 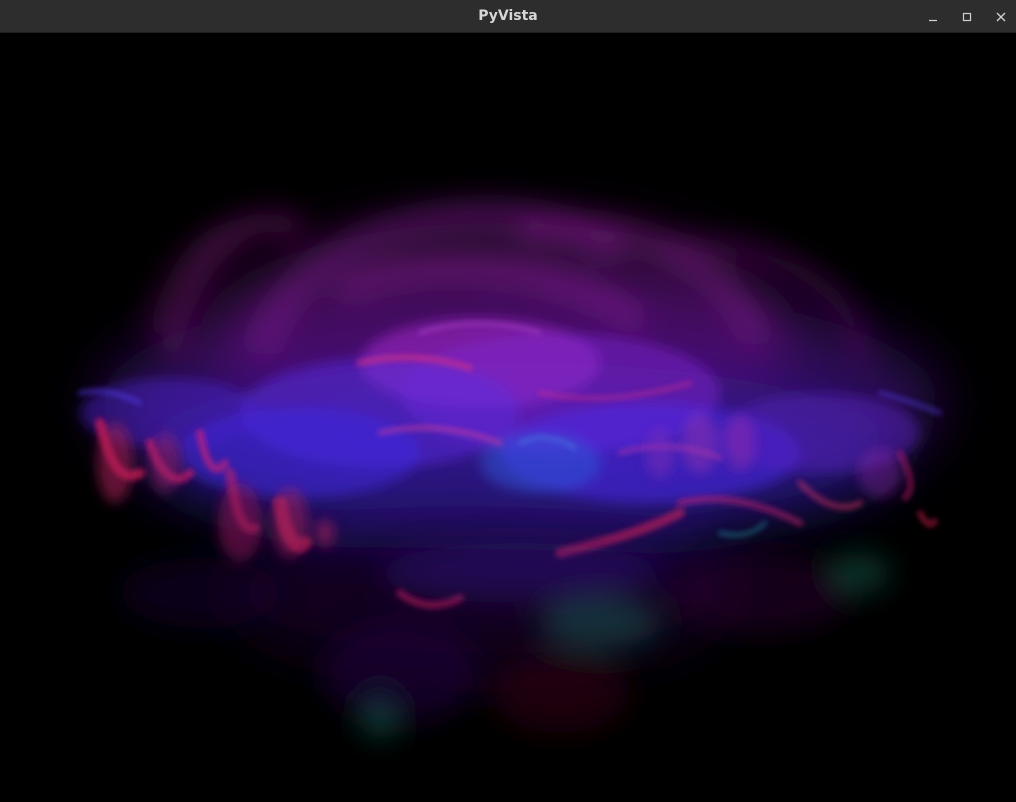 I want to click on maximize-icon, so click(x=967, y=16).